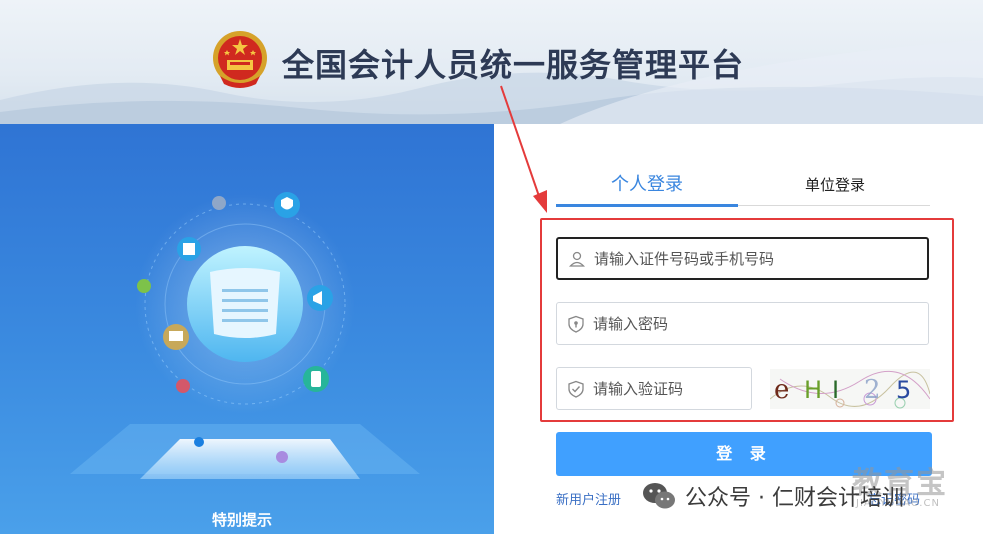 The width and height of the screenshot is (983, 534). I want to click on password-input, so click(760, 323).